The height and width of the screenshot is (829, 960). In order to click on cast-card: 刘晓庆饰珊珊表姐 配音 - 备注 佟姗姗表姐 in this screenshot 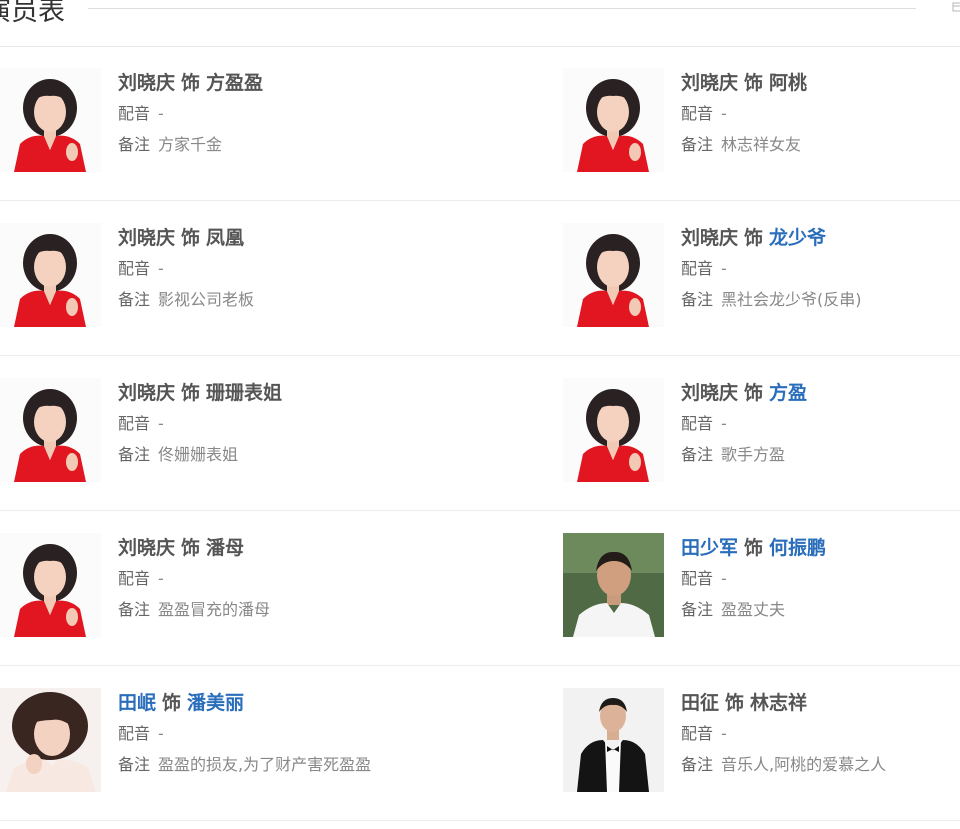, I will do `click(200, 430)`.